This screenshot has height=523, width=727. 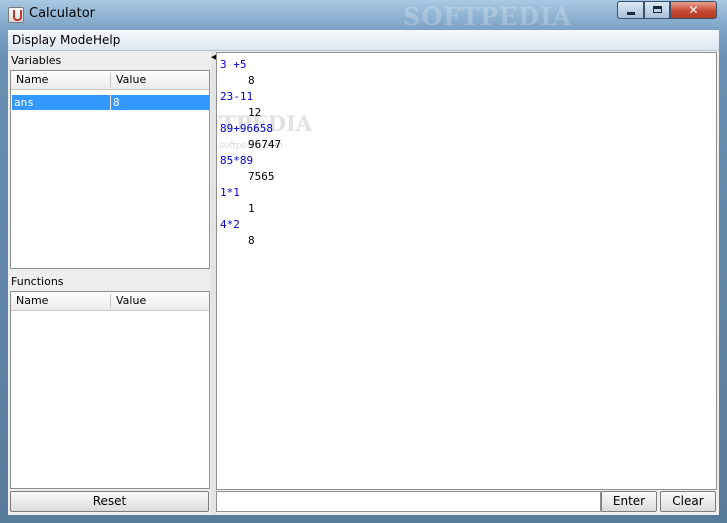 What do you see at coordinates (110, 102) in the screenshot?
I see `table-row: ans 8` at bounding box center [110, 102].